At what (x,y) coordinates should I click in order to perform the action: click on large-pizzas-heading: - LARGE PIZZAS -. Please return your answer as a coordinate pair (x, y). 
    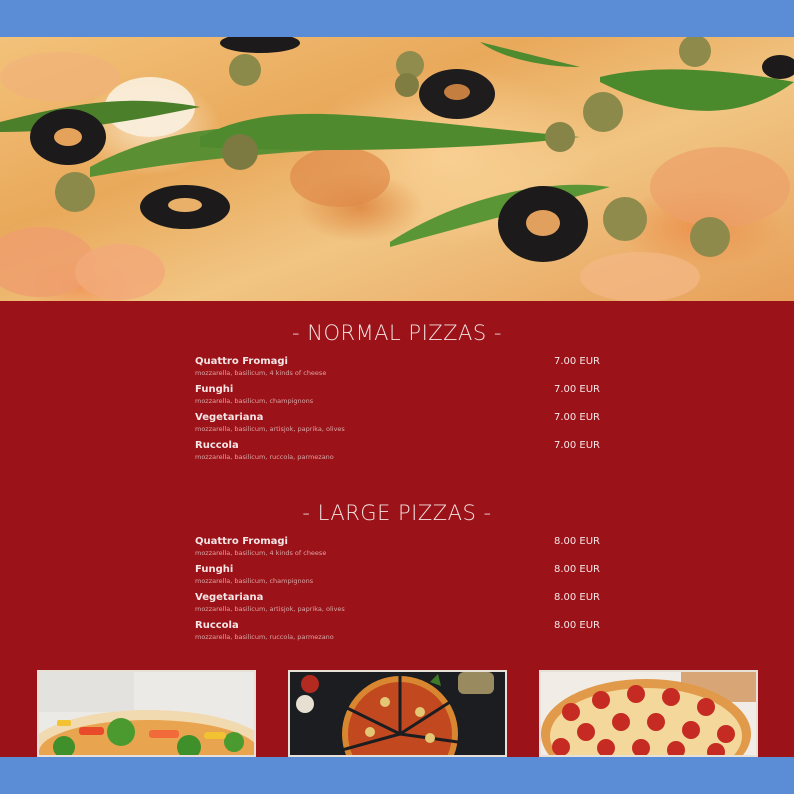
    Looking at the image, I should click on (397, 513).